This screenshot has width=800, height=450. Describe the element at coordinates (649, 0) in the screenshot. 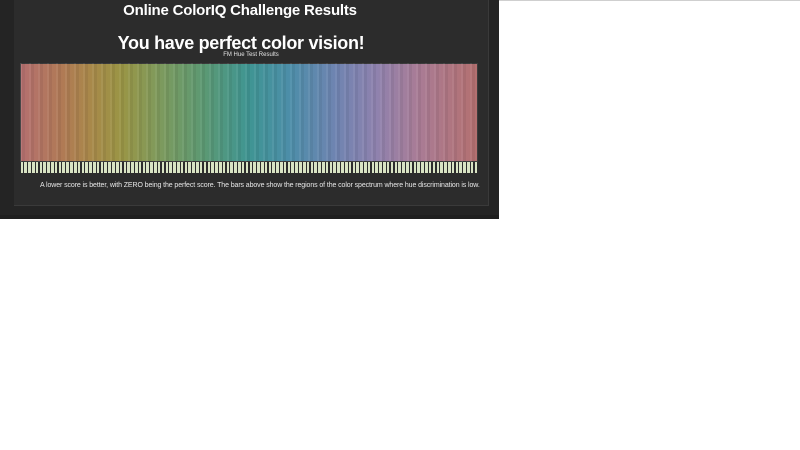

I see `window-top-border` at that location.